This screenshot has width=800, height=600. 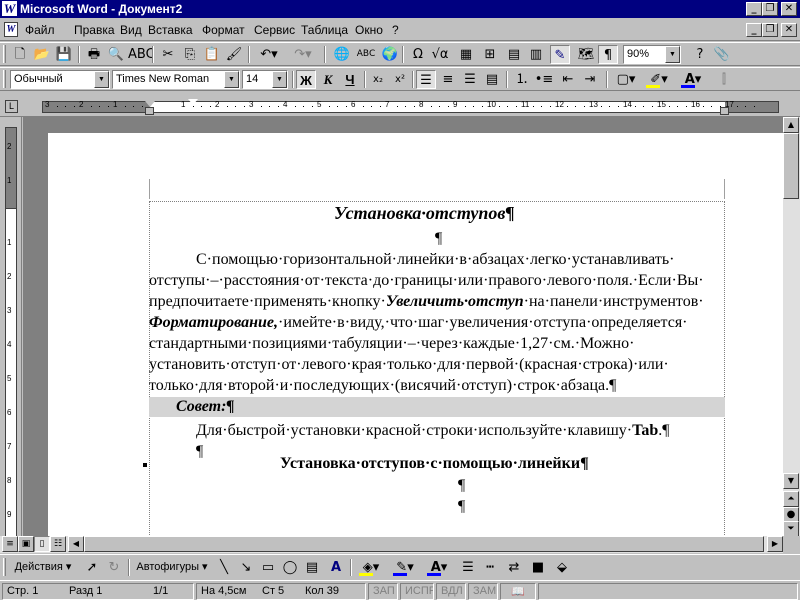 I want to click on horizontal-scrollbar: ≡ ▣ ▯ ☷ ◀ ▶, so click(x=391, y=544).